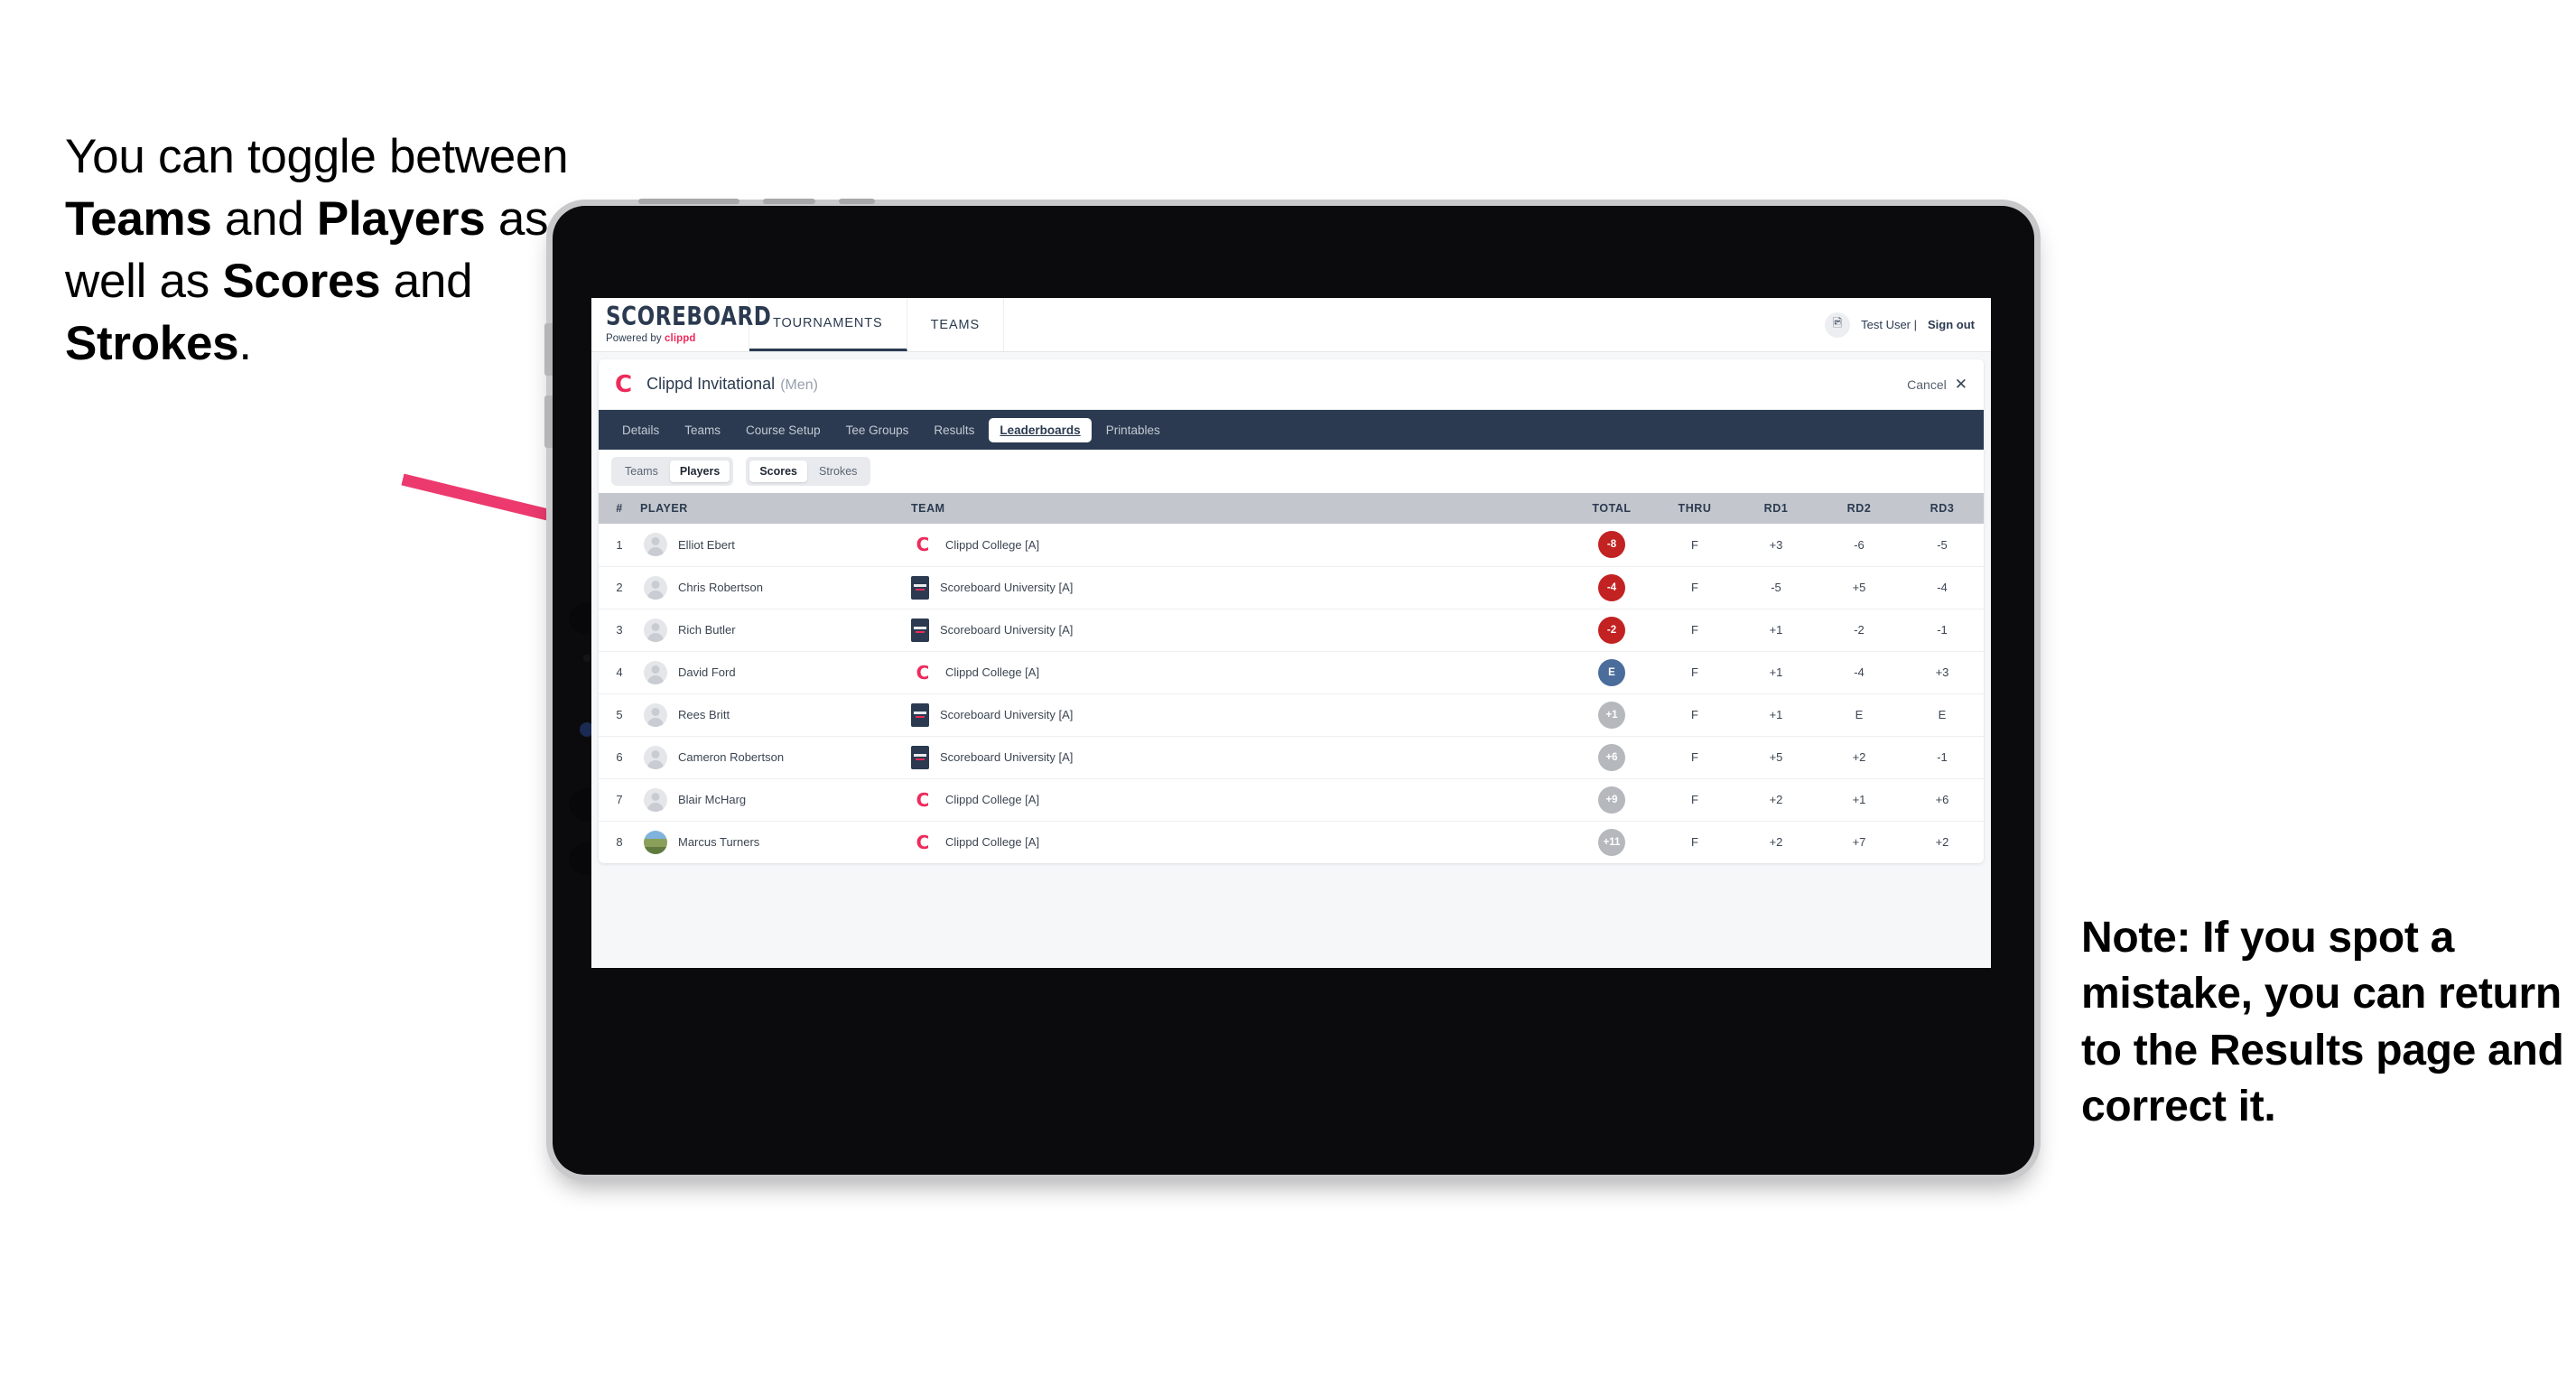 This screenshot has width=2576, height=1386. I want to click on cell-player: Blair McHarg, so click(775, 800).